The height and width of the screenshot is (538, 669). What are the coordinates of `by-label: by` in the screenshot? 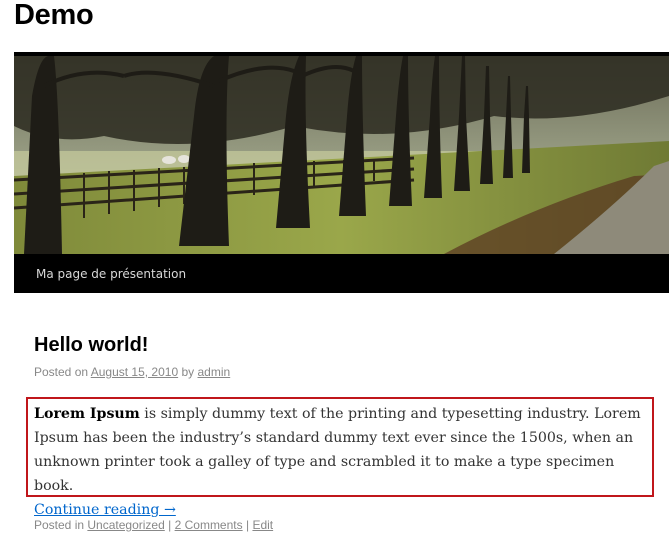 It's located at (188, 372).